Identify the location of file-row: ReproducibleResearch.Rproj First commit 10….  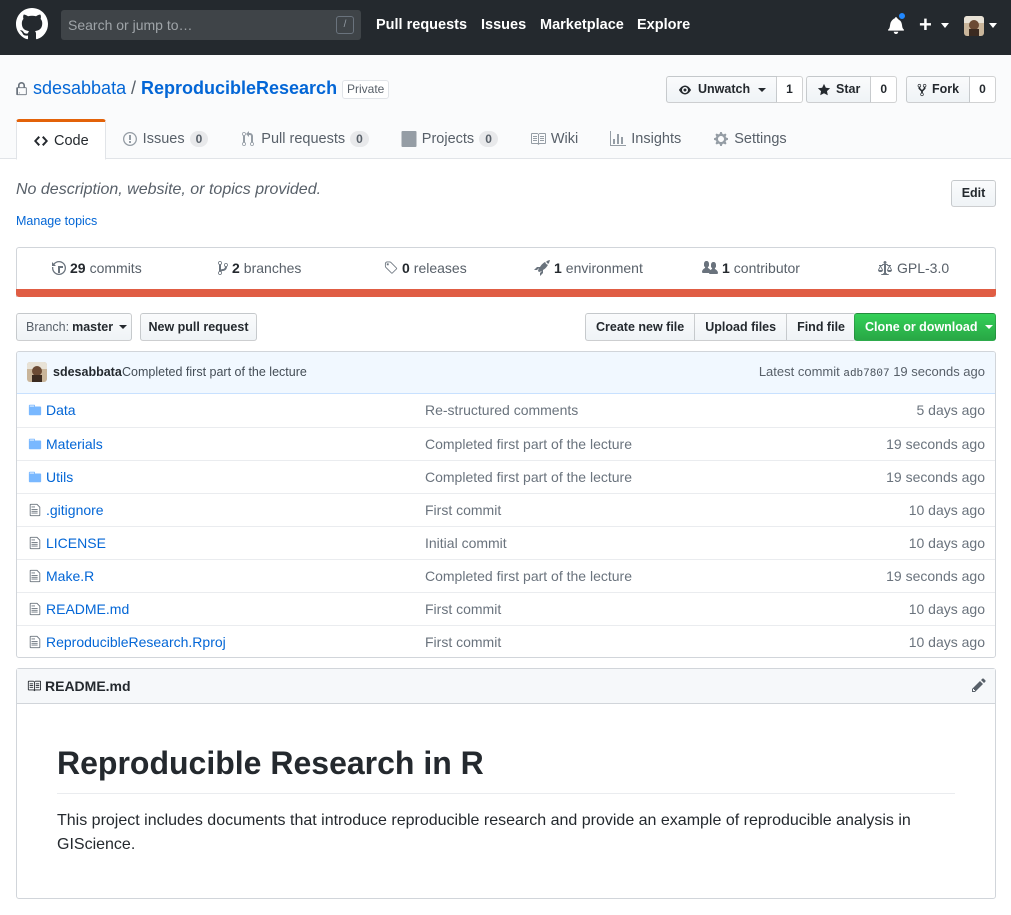
(506, 641).